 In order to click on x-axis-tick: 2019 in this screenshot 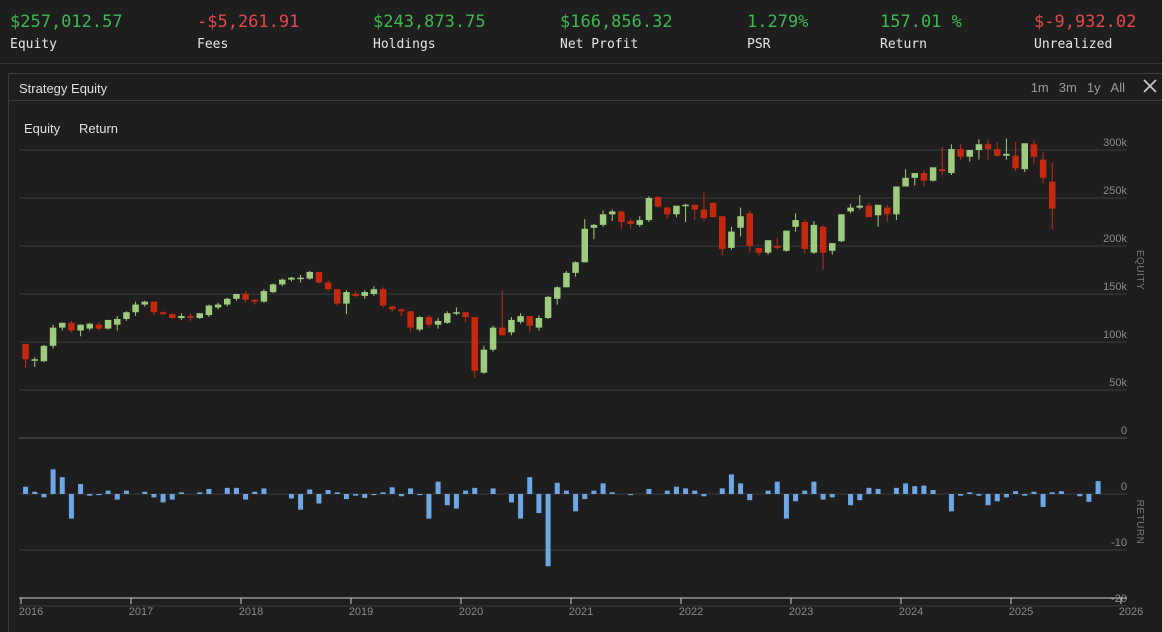, I will do `click(361, 612)`.